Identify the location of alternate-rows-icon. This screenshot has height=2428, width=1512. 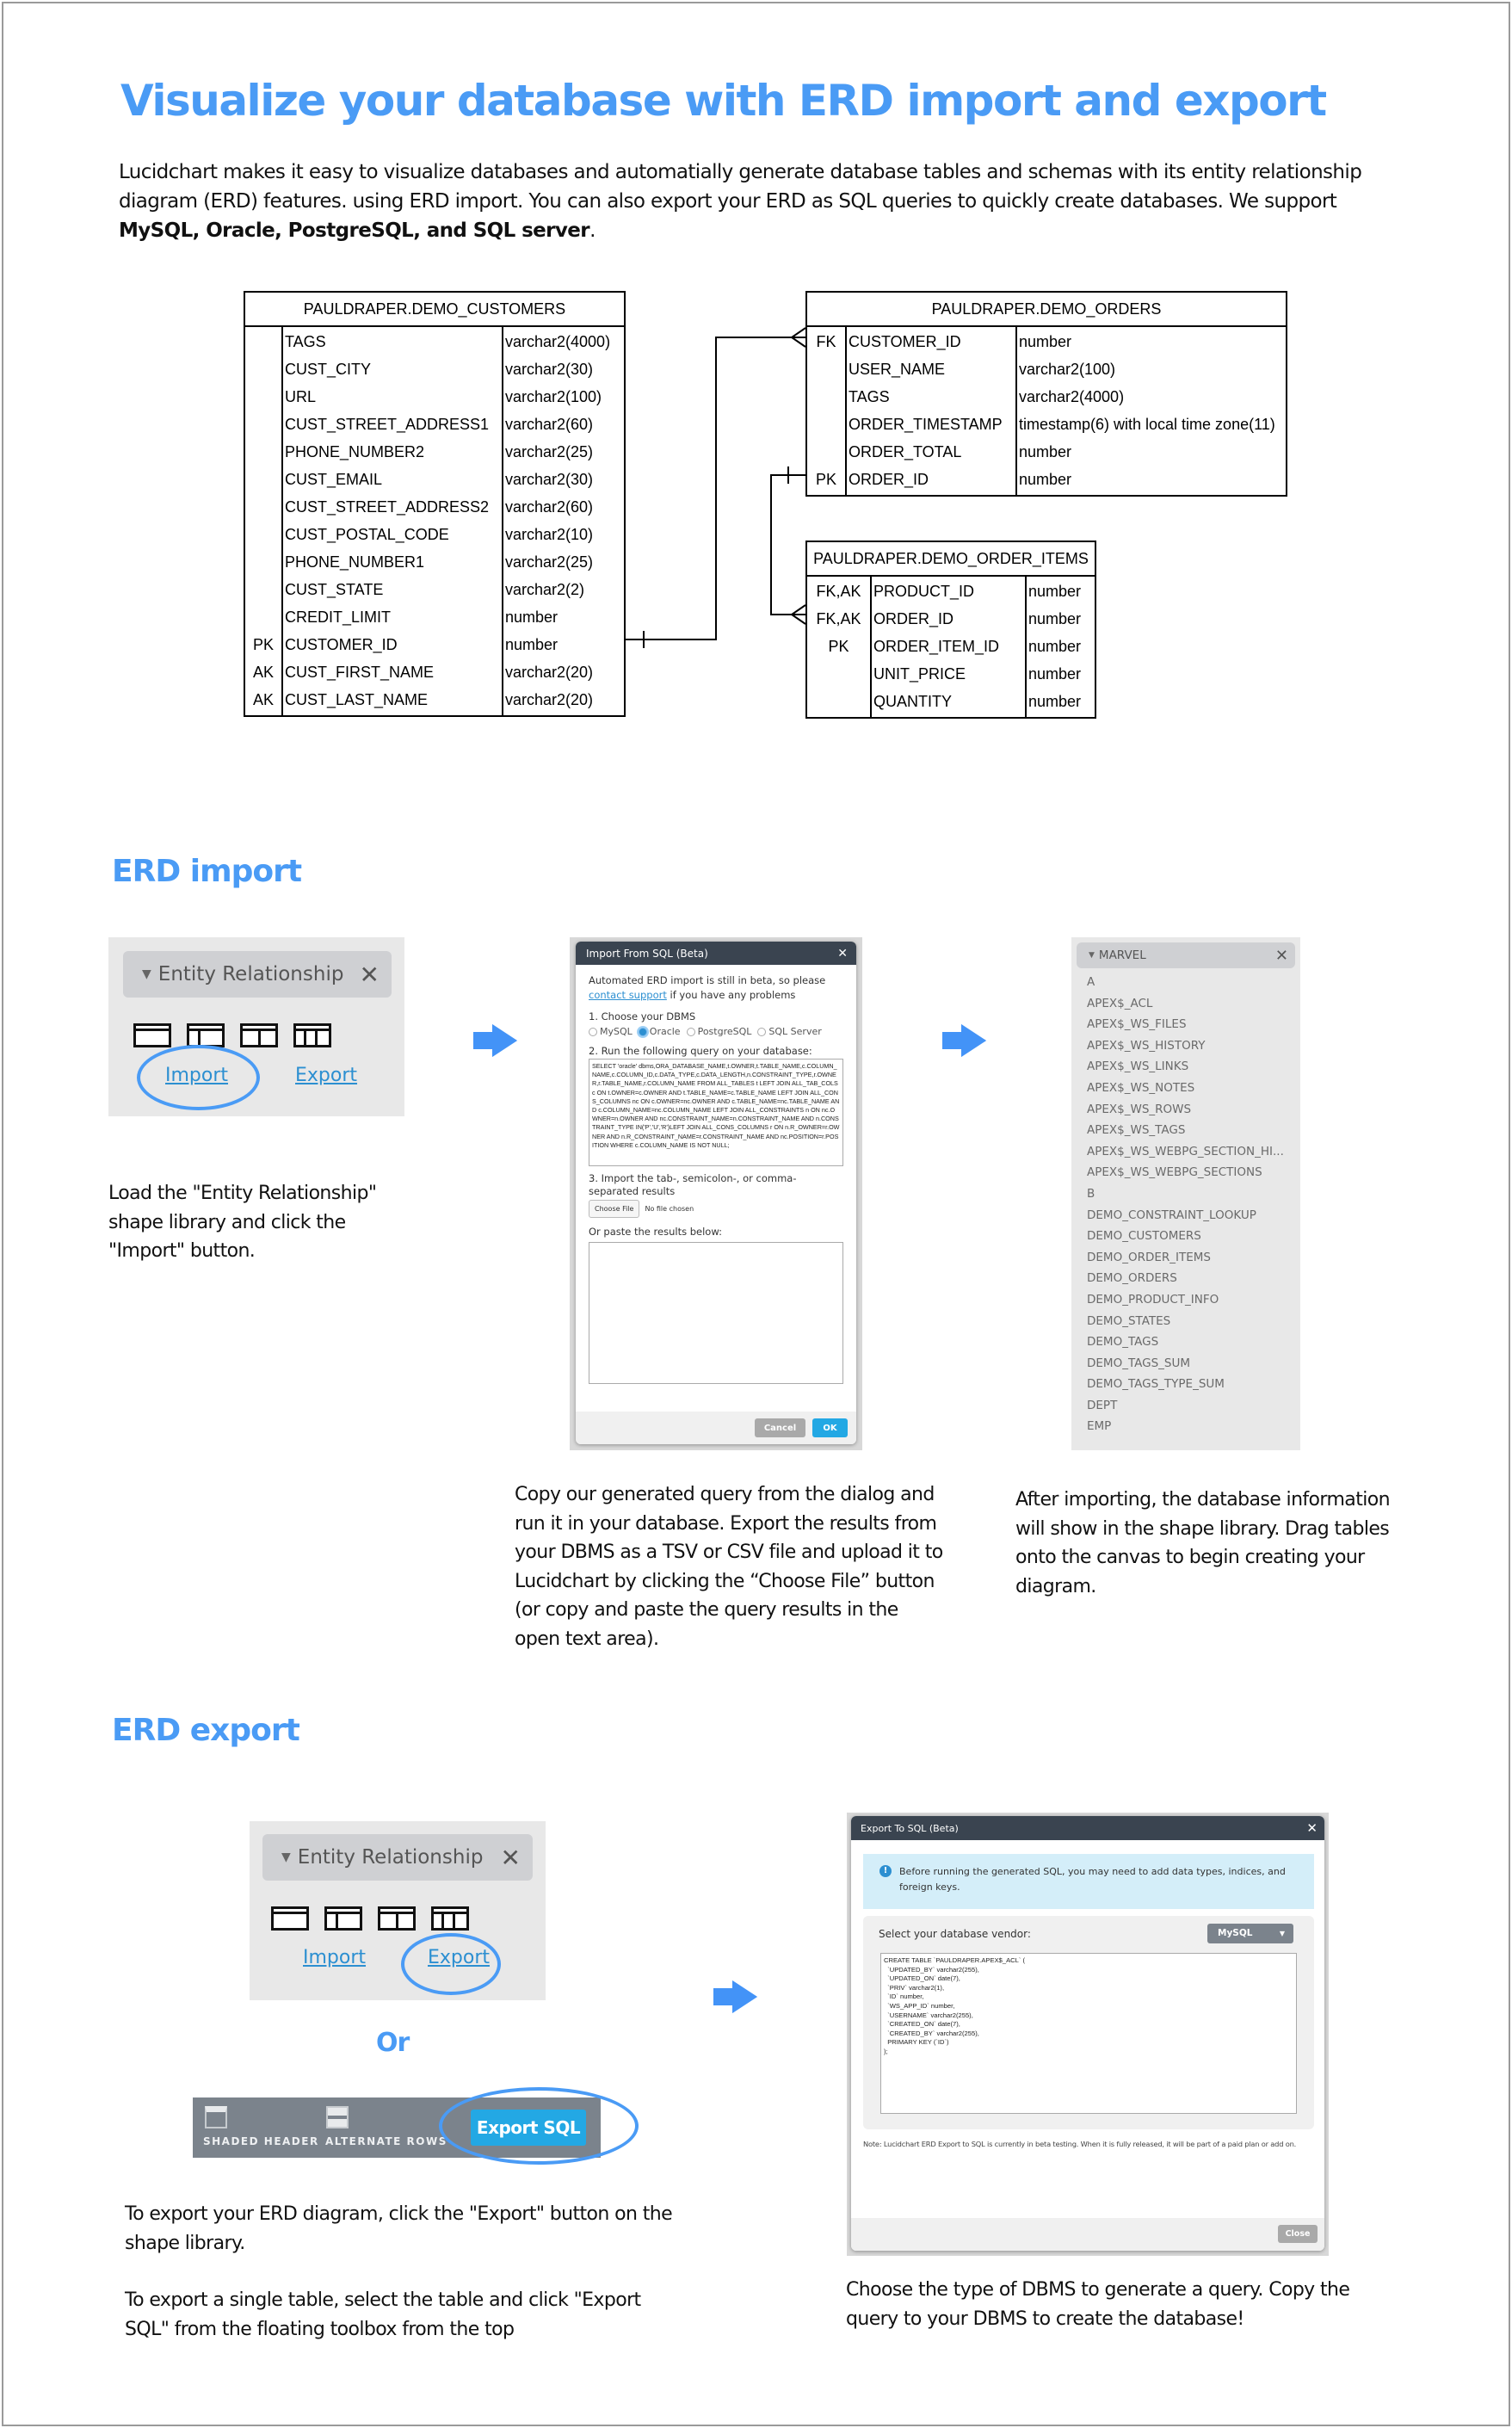
(337, 2117).